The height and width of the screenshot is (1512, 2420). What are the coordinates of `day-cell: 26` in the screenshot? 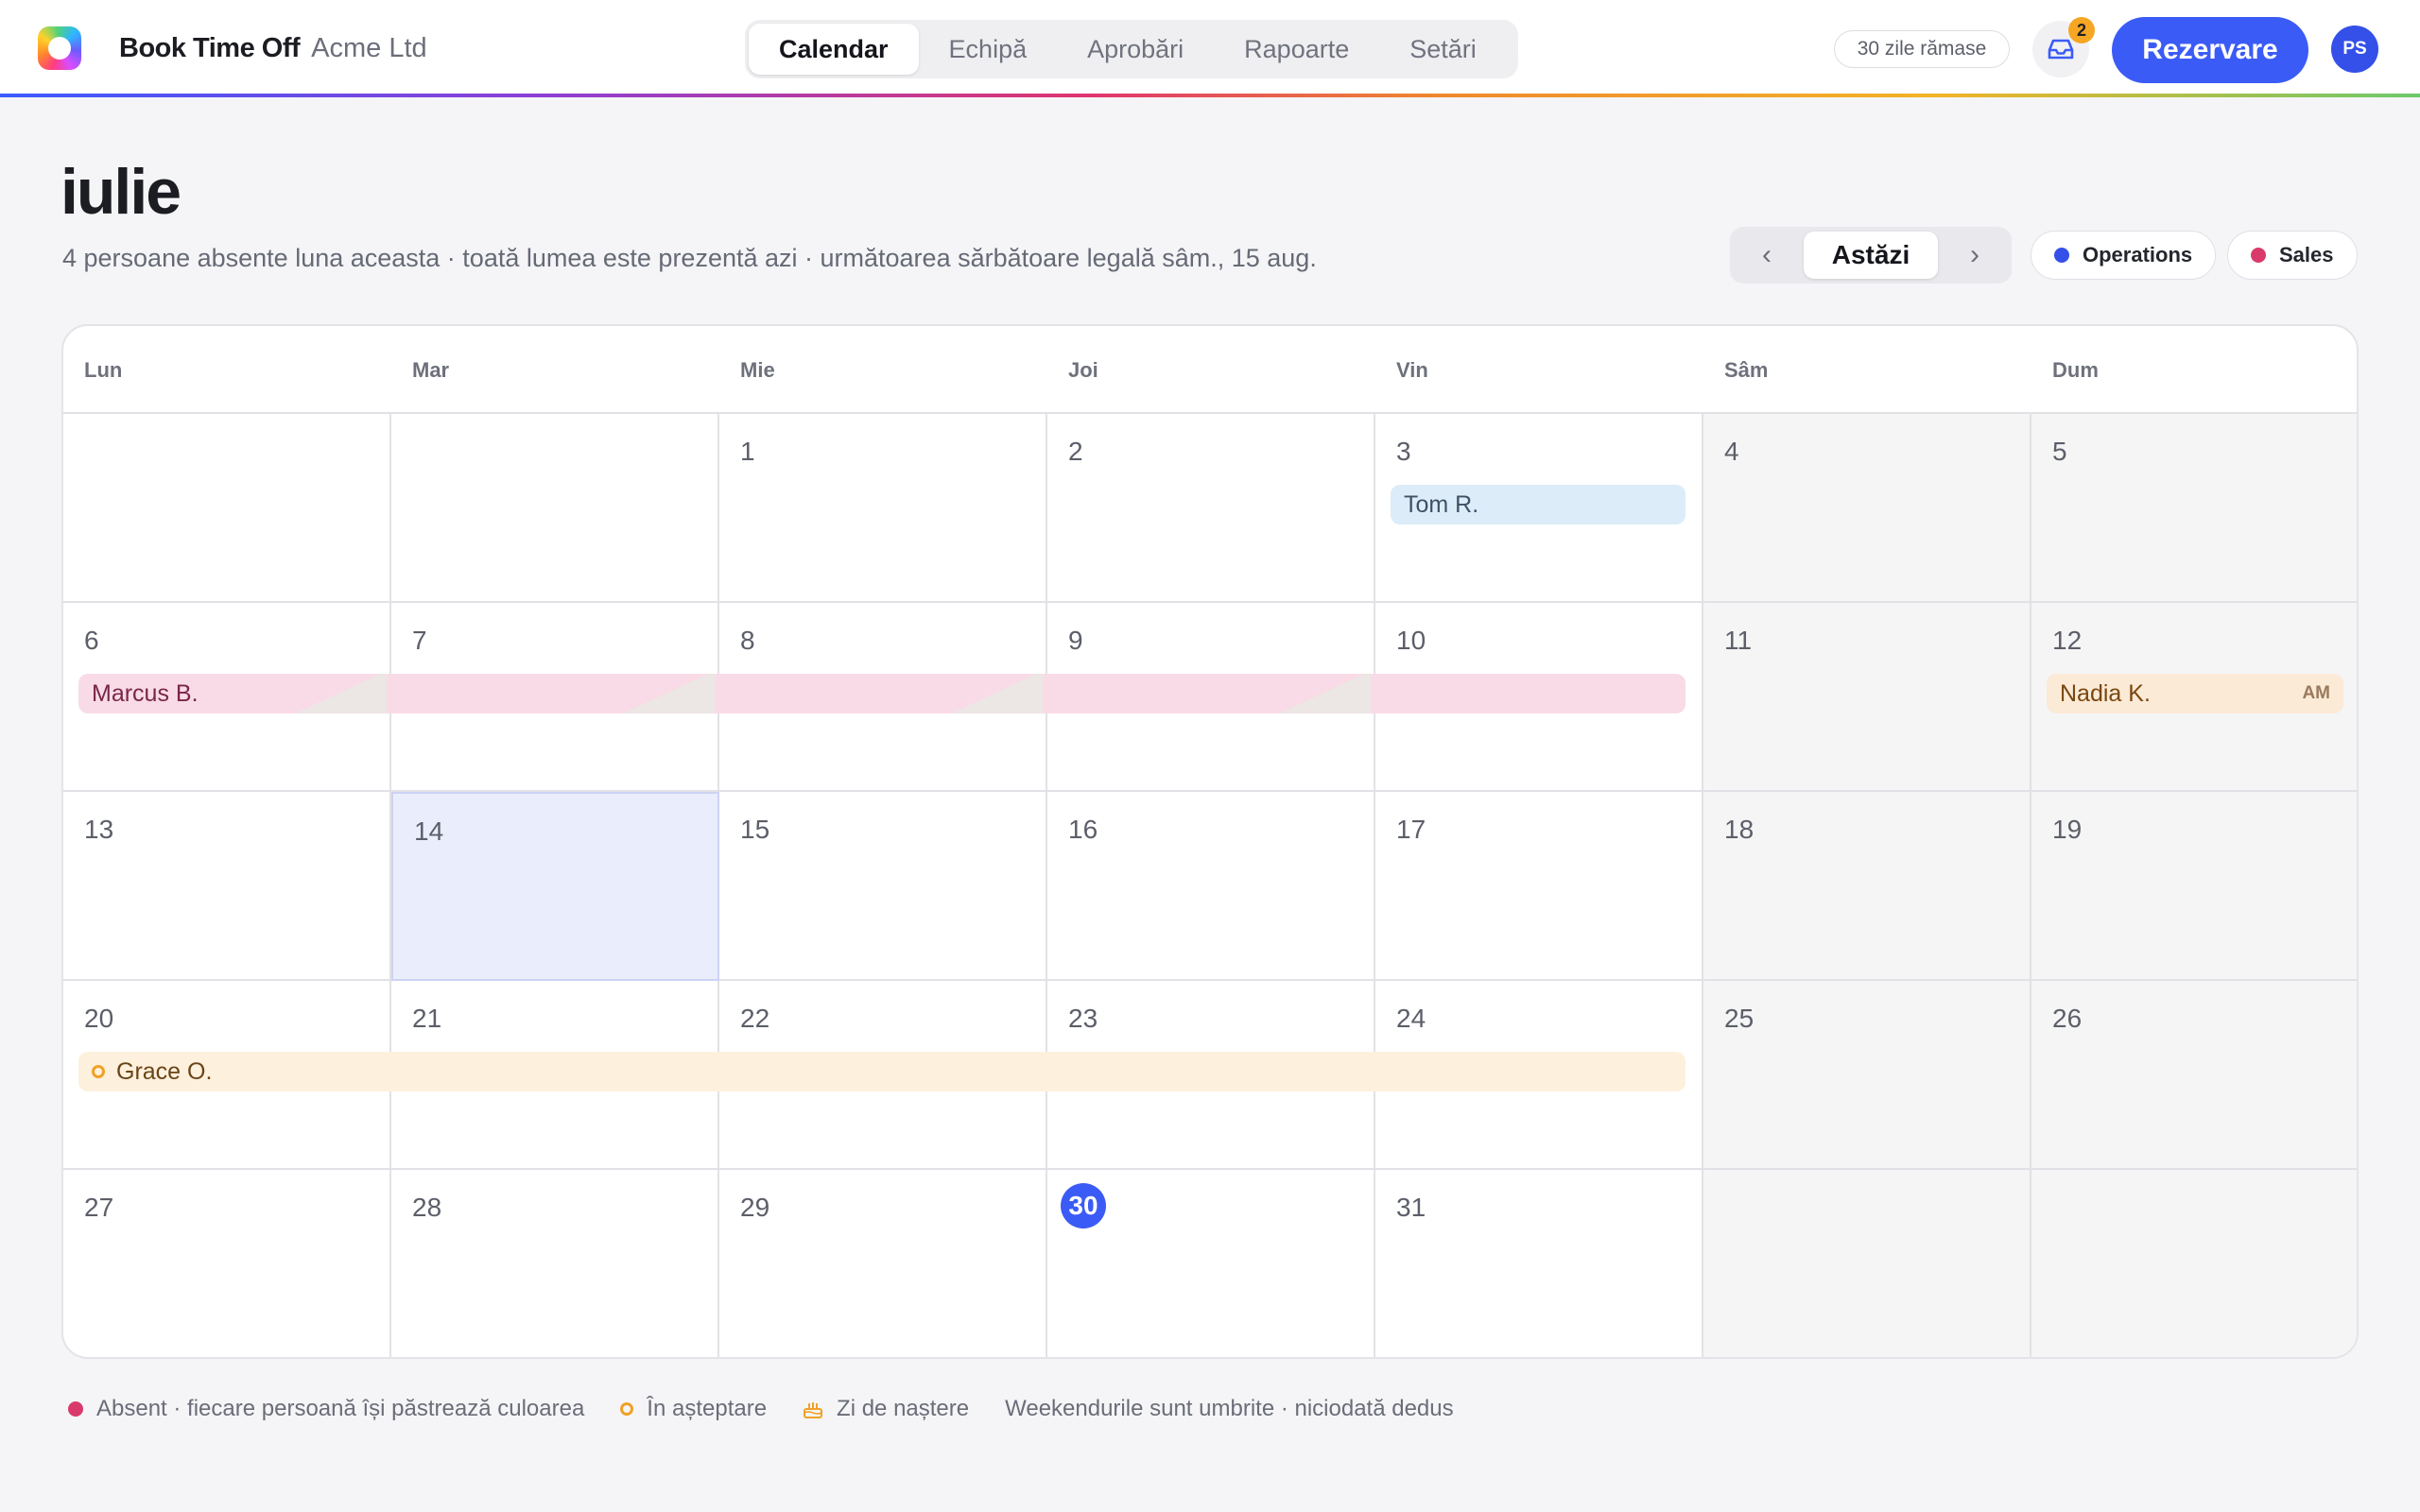 It's located at (2194, 1075).